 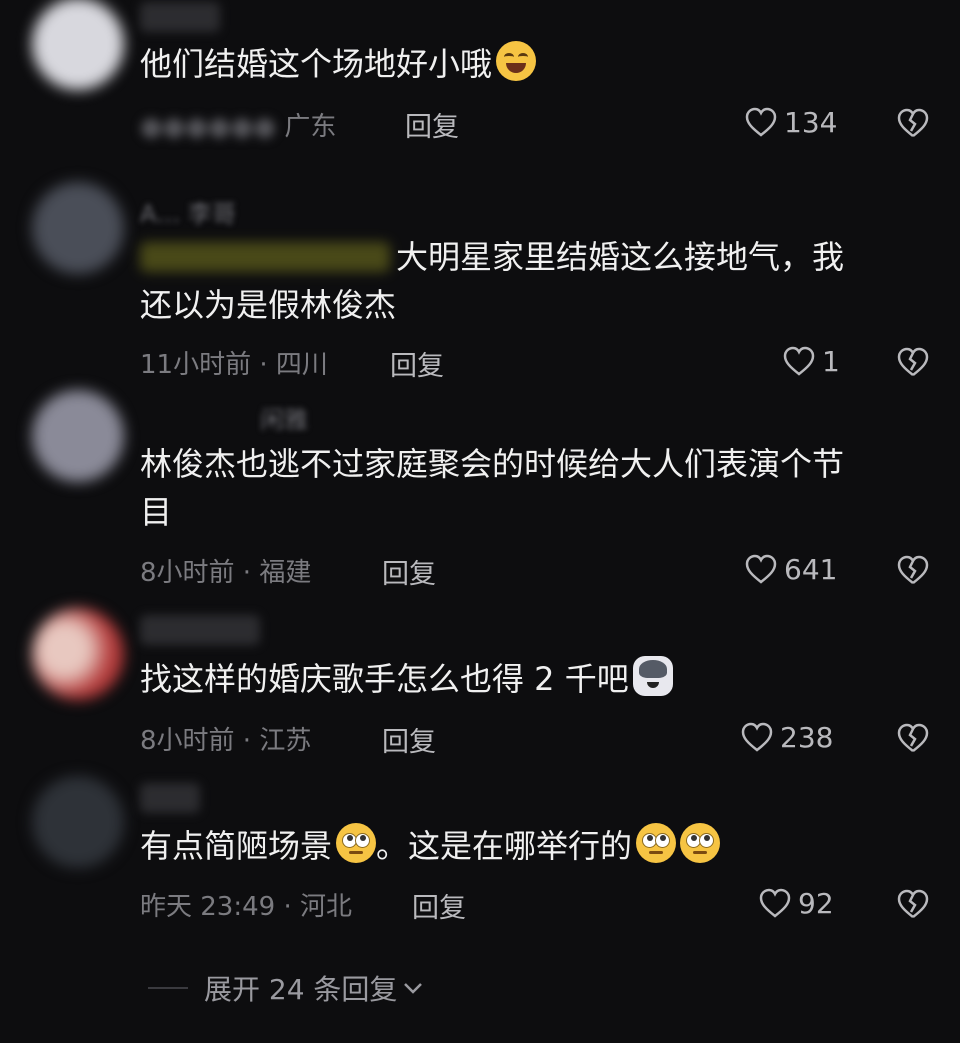 What do you see at coordinates (413, 988) in the screenshot?
I see `chevron-down-icon` at bounding box center [413, 988].